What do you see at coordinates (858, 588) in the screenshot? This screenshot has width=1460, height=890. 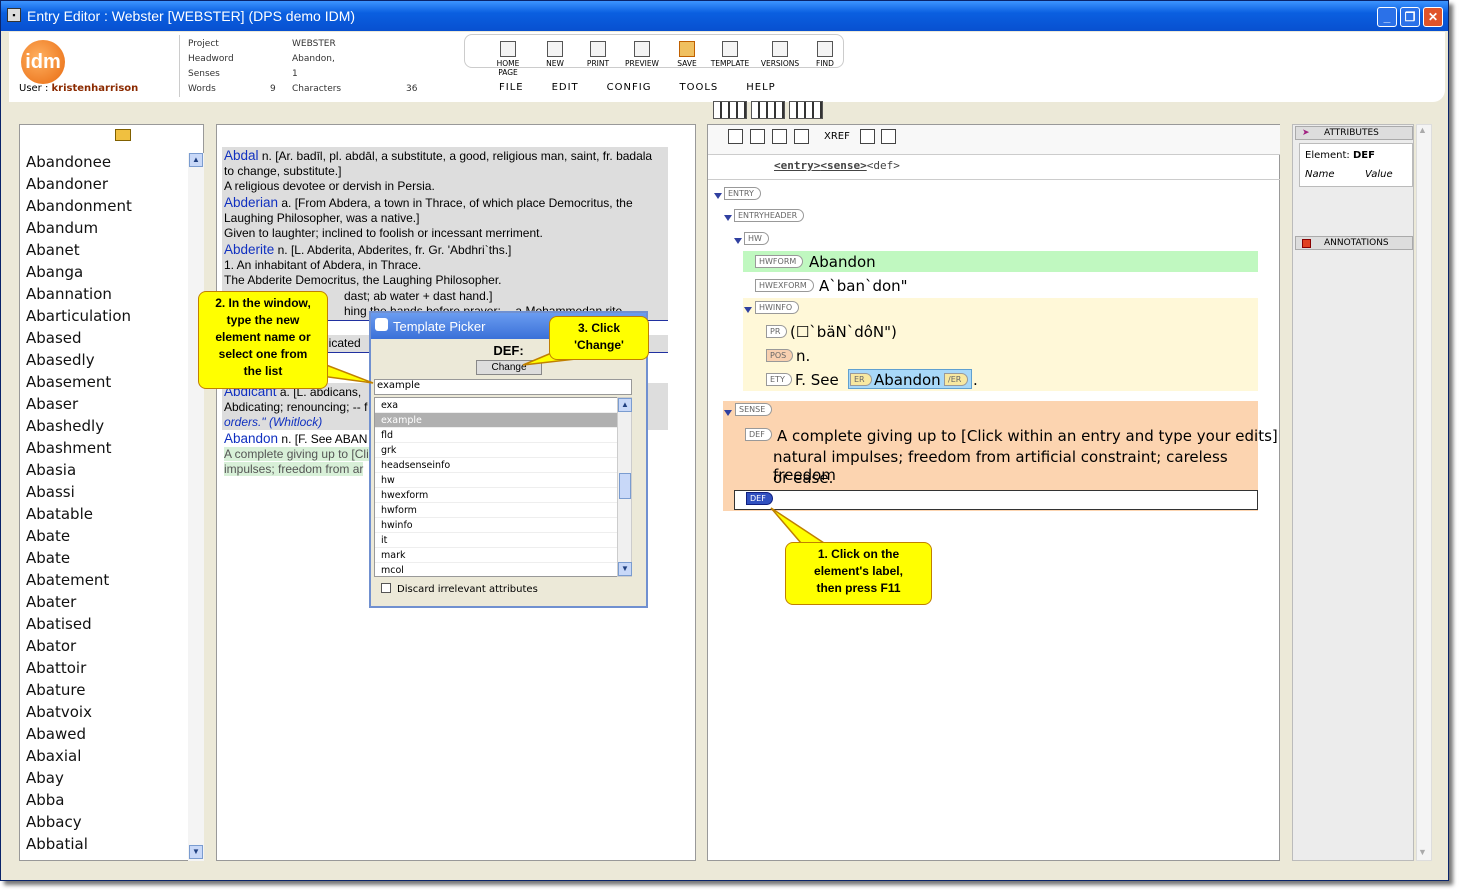 I see `callout-1-line-3: then press F11` at bounding box center [858, 588].